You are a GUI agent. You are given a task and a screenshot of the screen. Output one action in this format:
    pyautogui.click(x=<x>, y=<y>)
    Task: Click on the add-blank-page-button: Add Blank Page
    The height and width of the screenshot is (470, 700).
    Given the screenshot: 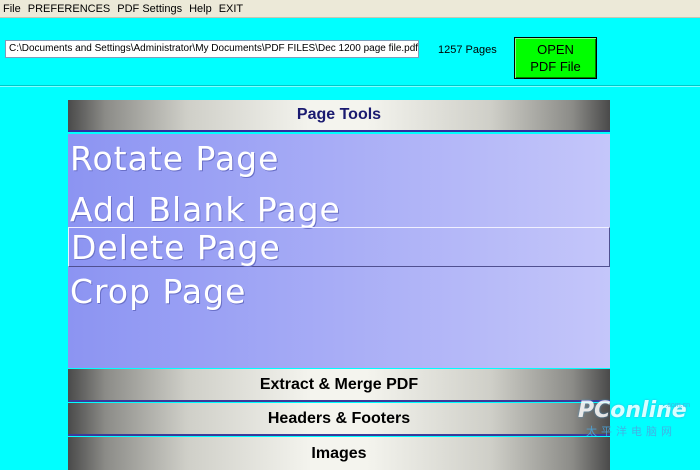 What is the action you would take?
    pyautogui.click(x=339, y=210)
    